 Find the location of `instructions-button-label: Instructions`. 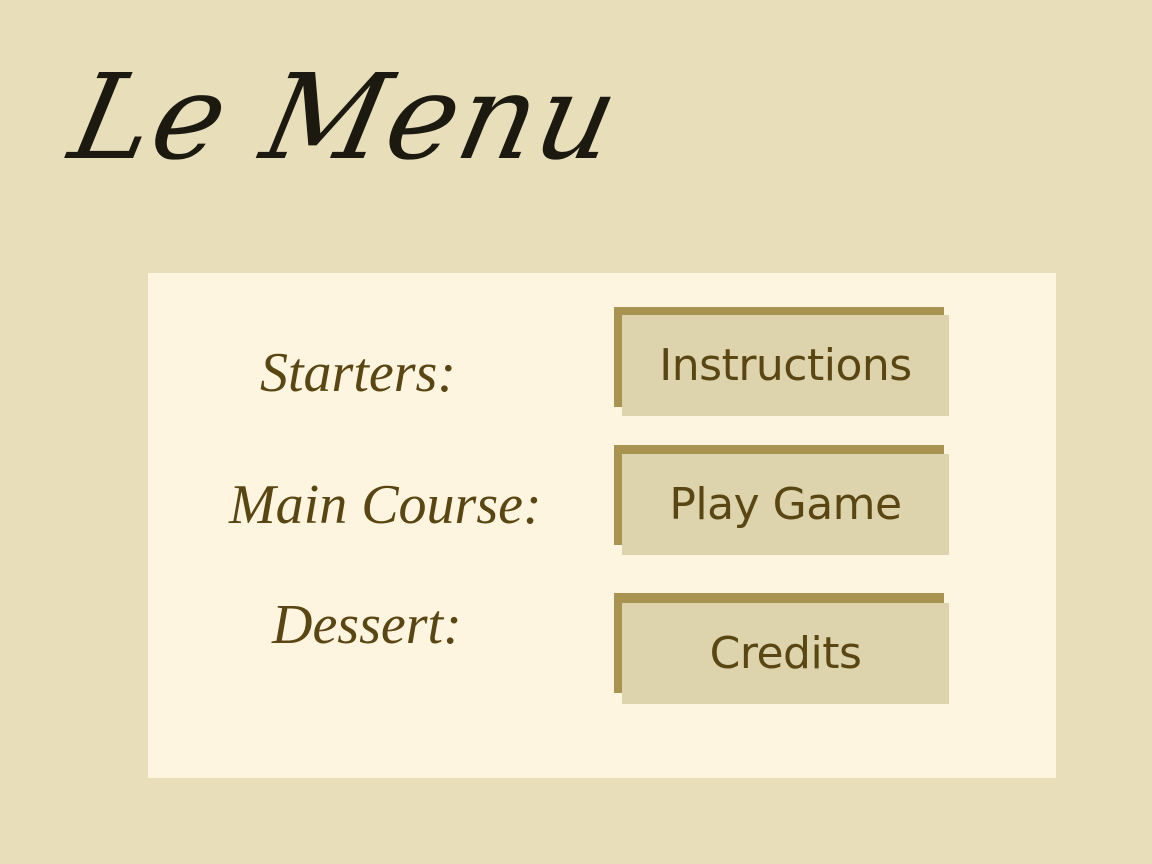

instructions-button-label: Instructions is located at coordinates (785, 365).